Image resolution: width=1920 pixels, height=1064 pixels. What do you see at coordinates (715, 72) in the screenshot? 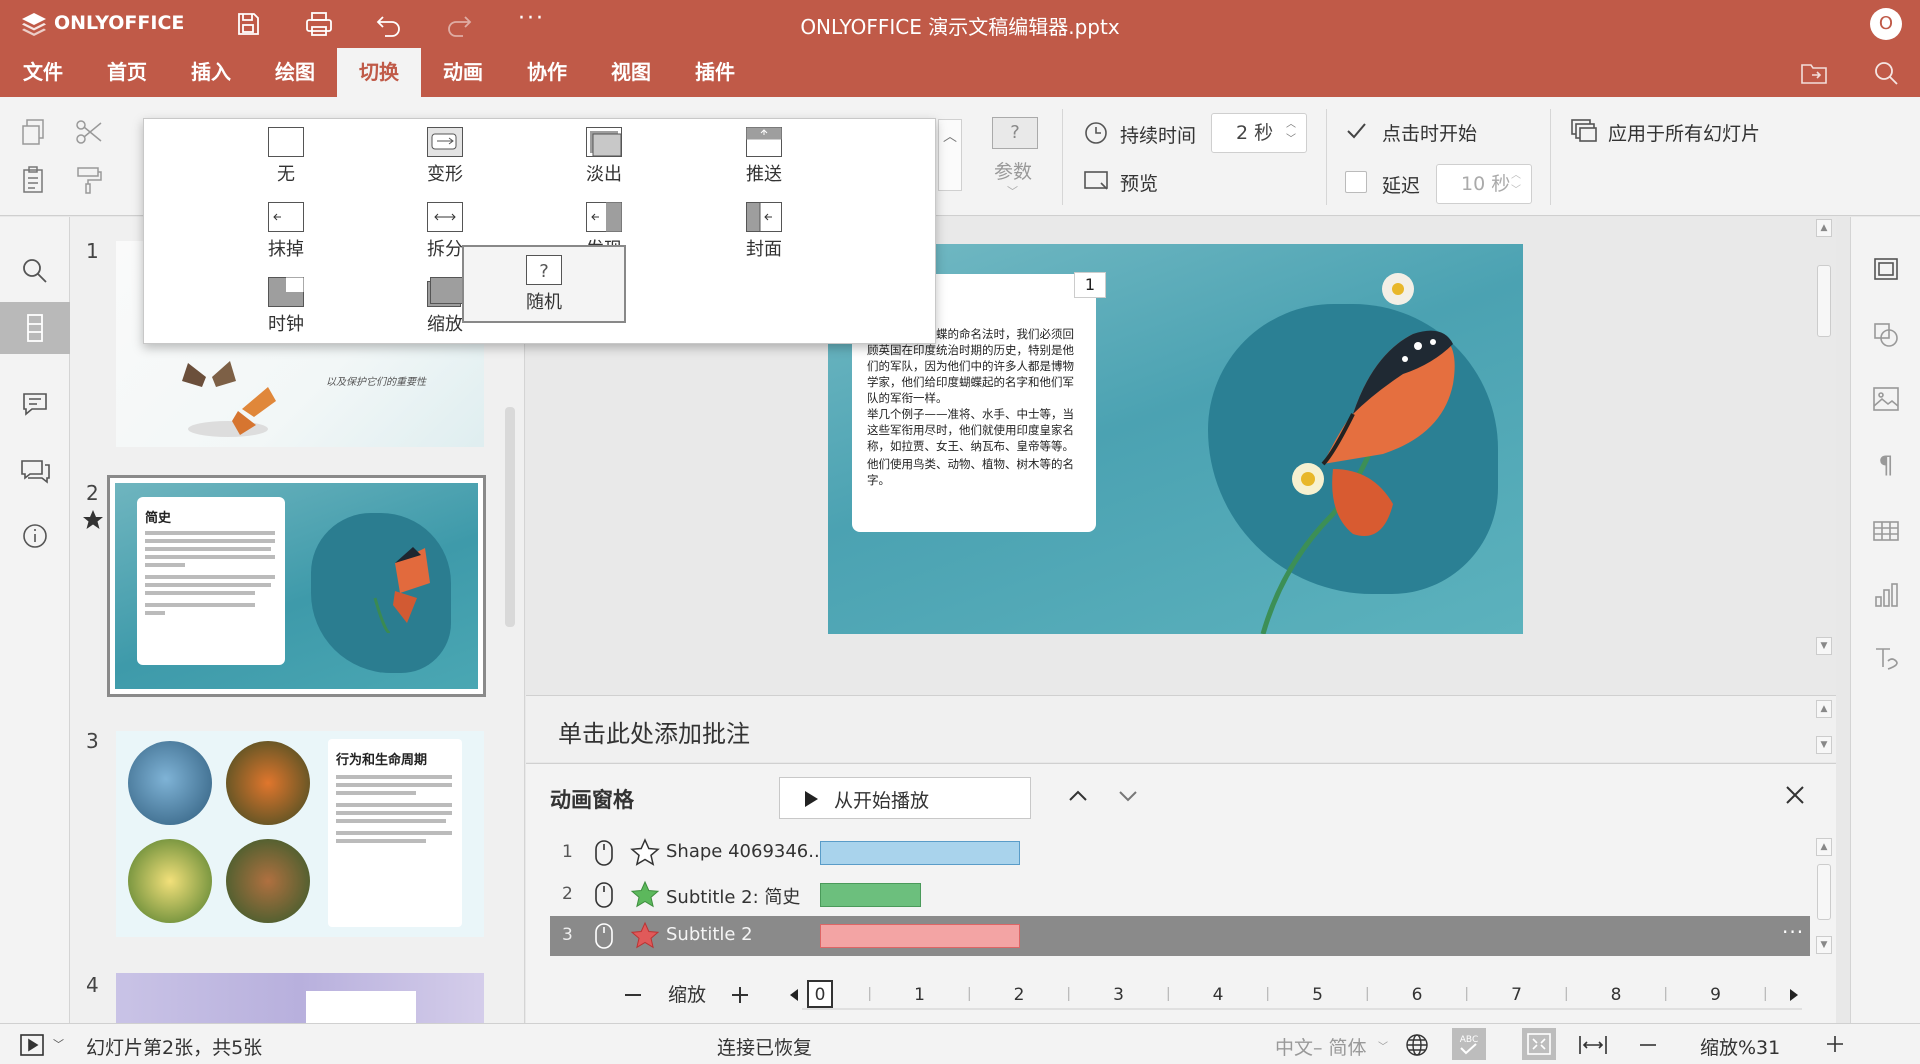
I see `menu-plugins: 插件` at bounding box center [715, 72].